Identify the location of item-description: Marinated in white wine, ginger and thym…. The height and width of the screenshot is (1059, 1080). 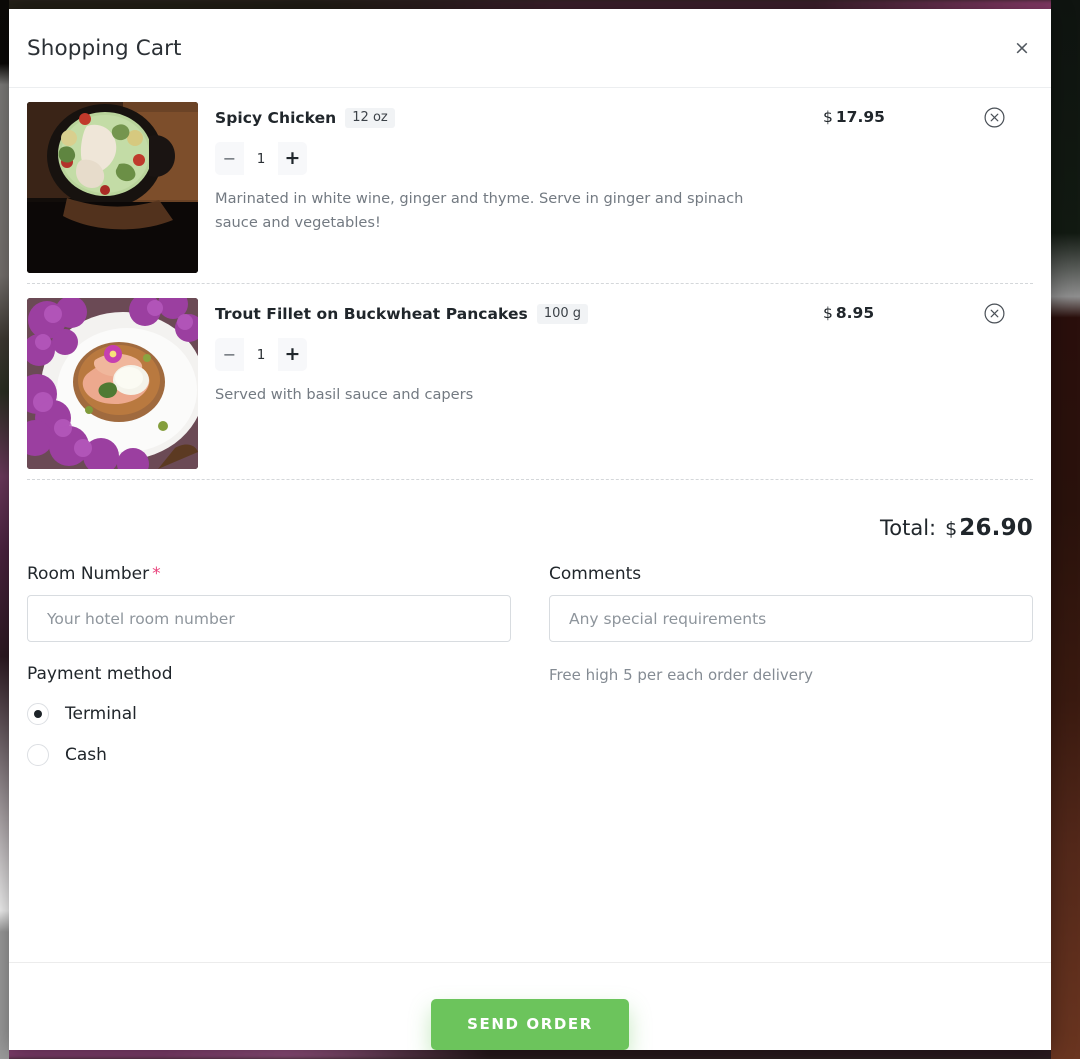
(479, 210).